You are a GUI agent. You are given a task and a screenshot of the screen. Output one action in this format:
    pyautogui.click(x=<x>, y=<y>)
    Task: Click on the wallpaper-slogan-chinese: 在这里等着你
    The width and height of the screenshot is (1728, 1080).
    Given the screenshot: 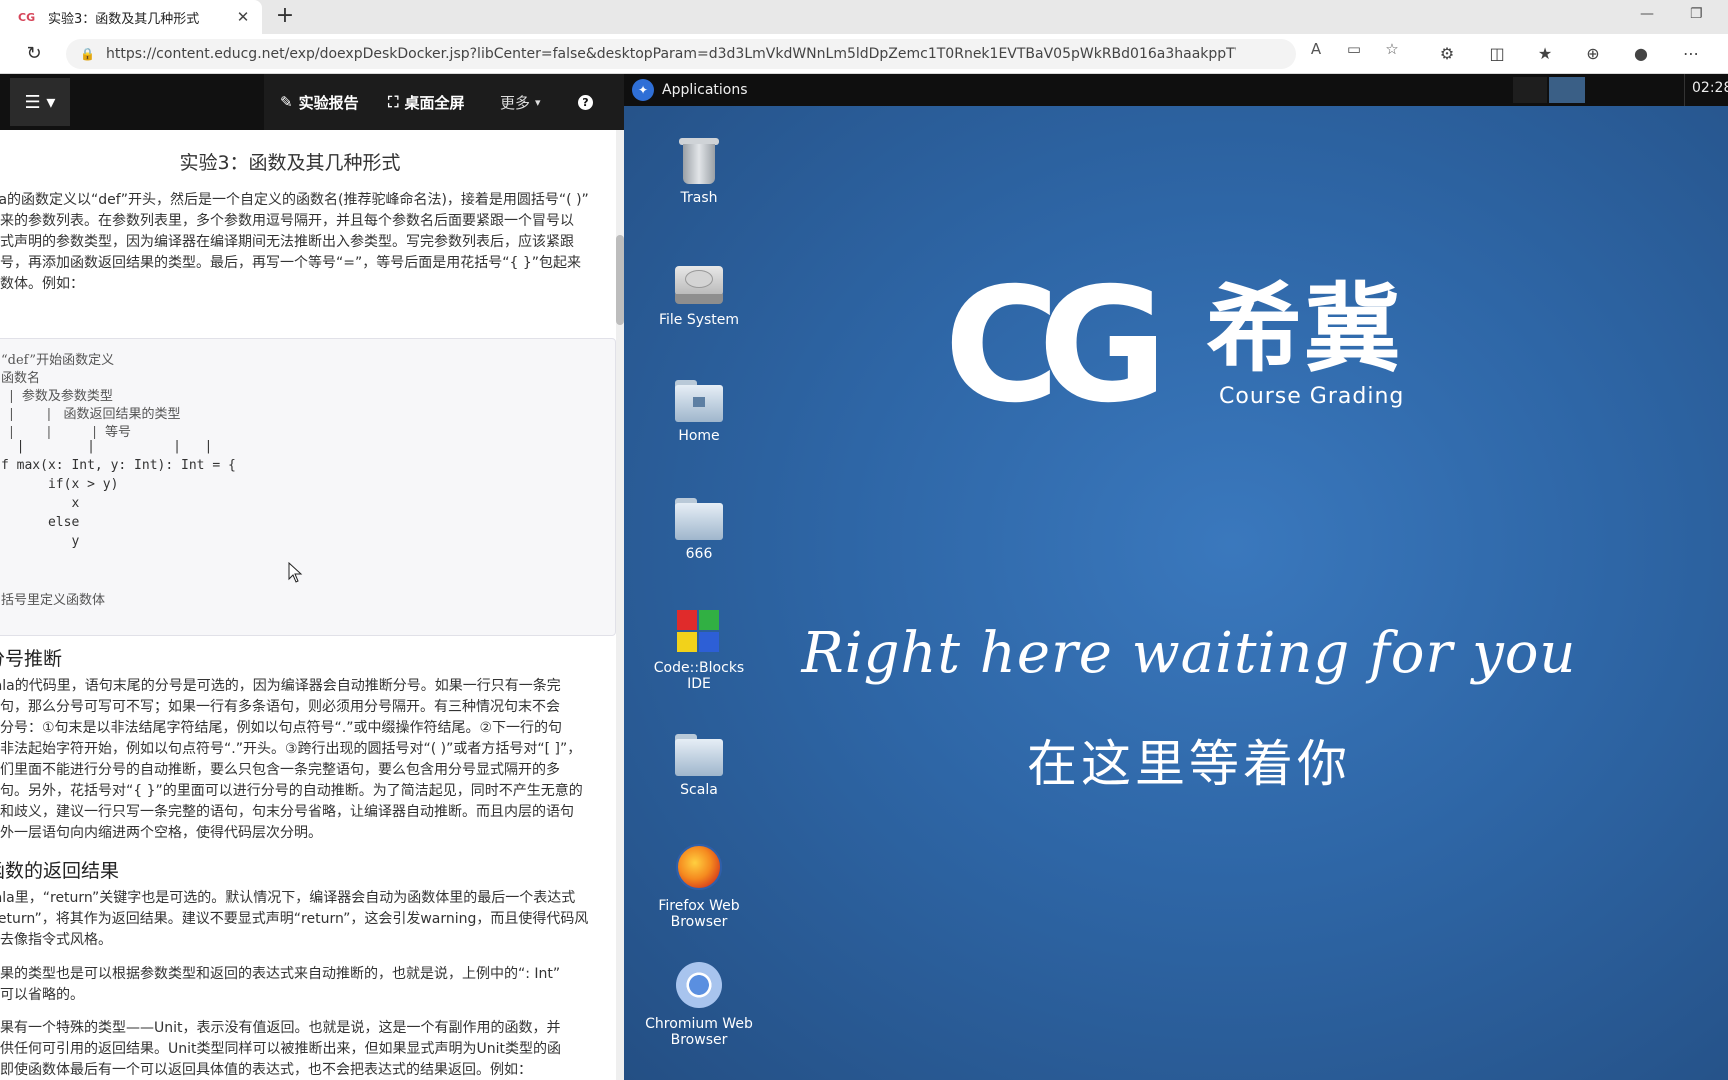 What is the action you would take?
    pyautogui.click(x=1189, y=764)
    